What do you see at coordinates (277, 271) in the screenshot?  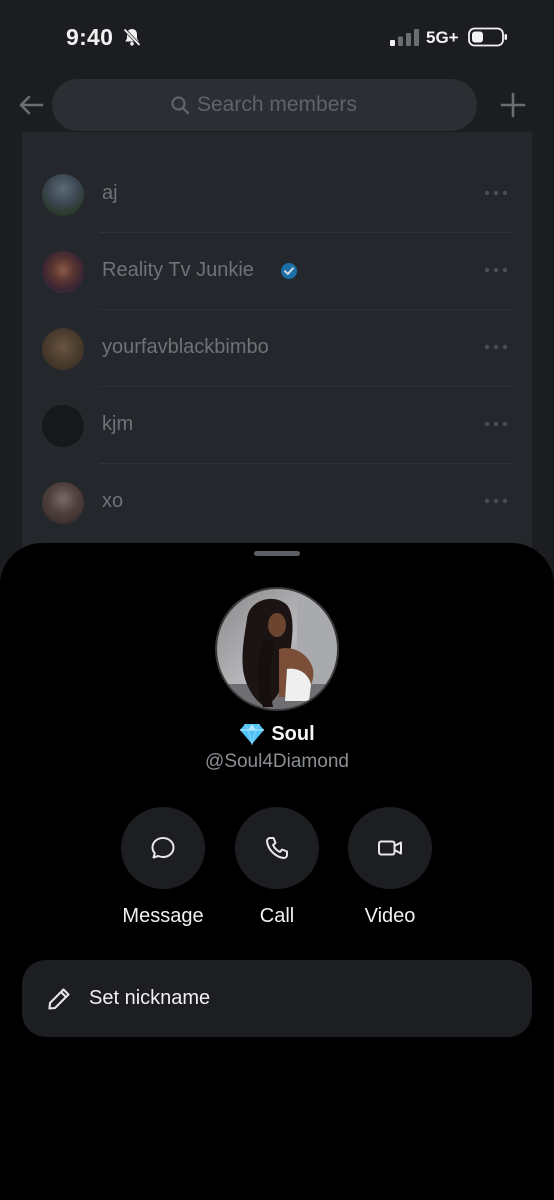 I see `member-row-reality-tv-junkie: Reality Tv Junkie` at bounding box center [277, 271].